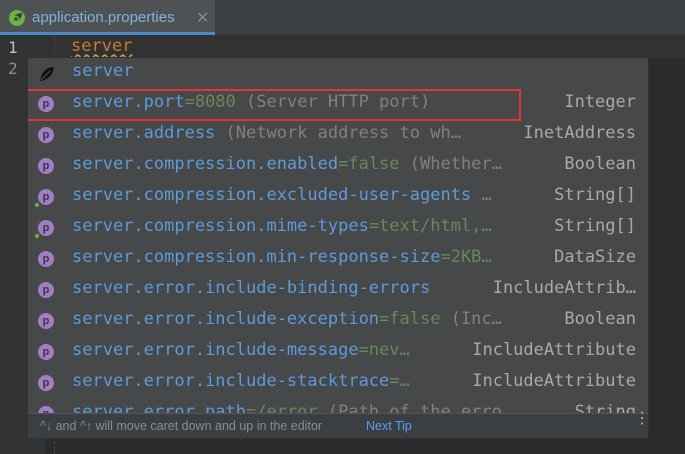 Image resolution: width=685 pixels, height=454 pixels. What do you see at coordinates (641, 419) in the screenshot?
I see `more-options-icon: ⋮` at bounding box center [641, 419].